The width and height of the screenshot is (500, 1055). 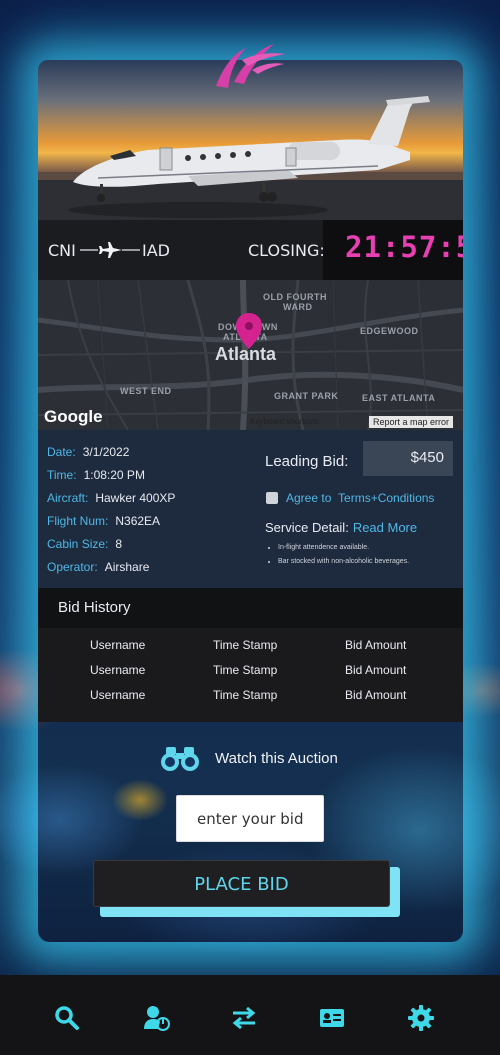 I want to click on countdown-box: 21:57:57, so click(x=393, y=250).